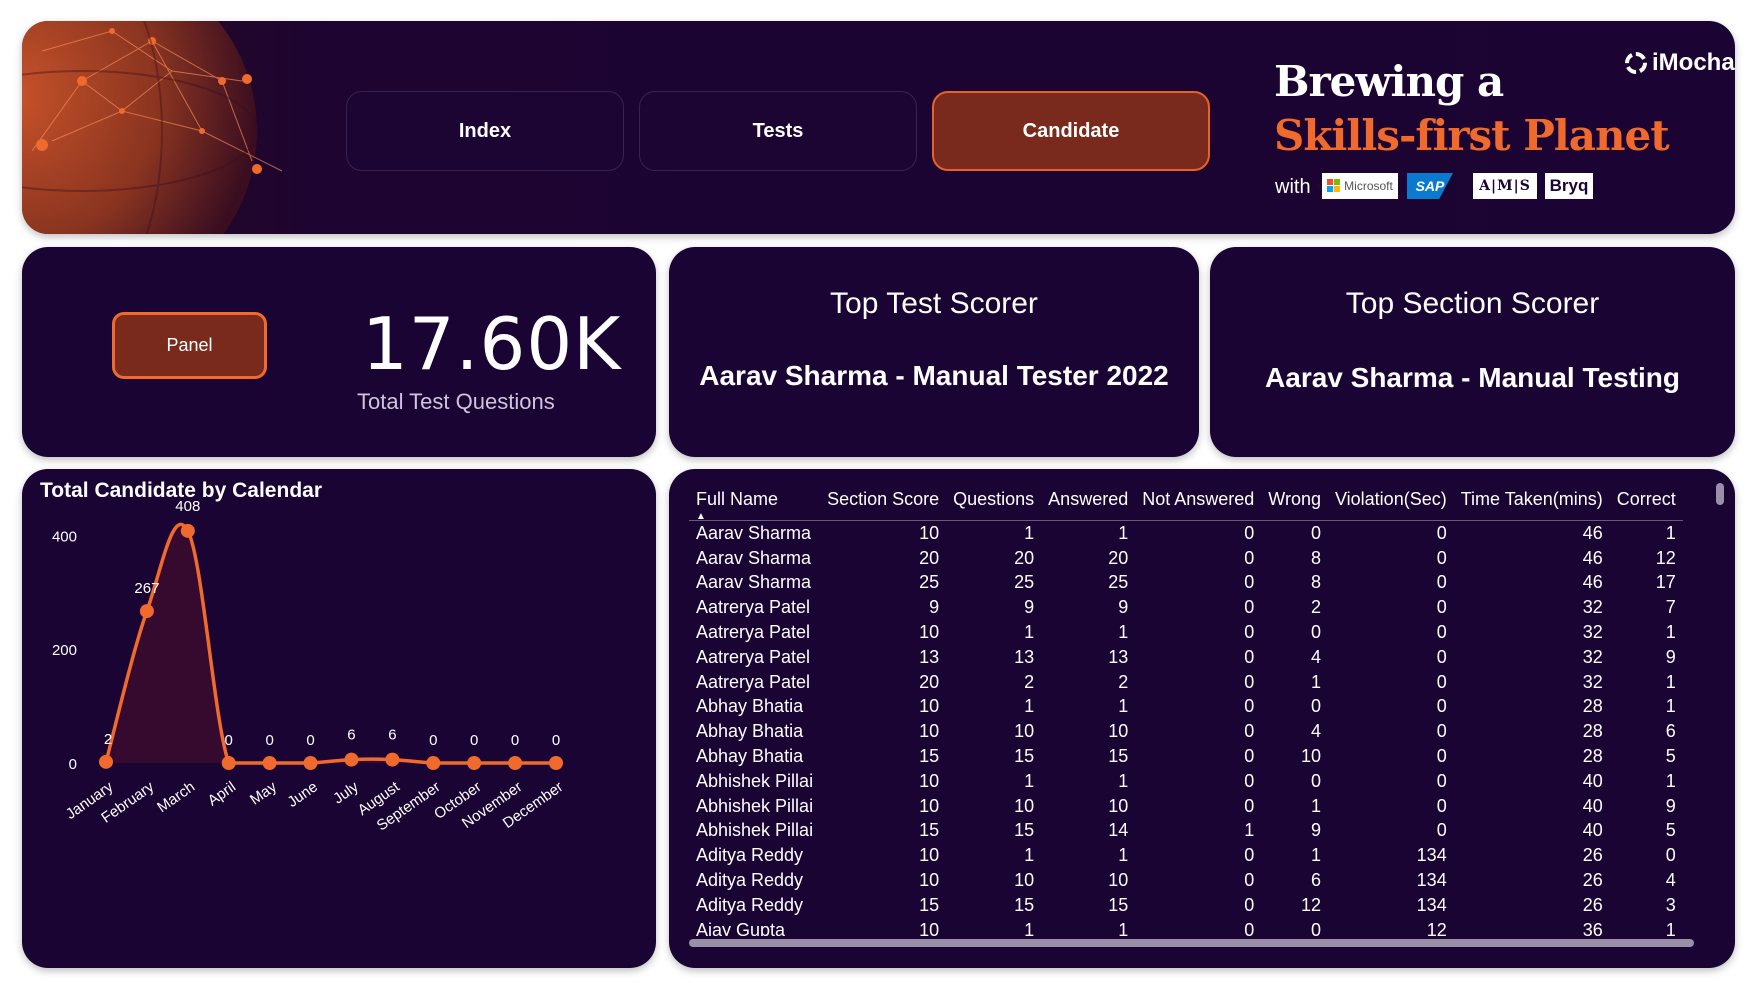 Image resolution: width=1757 pixels, height=983 pixels. What do you see at coordinates (1186, 756) in the screenshot?
I see `table-row: Abhay Bhatia 15 15 15 0 10 0 28 5` at bounding box center [1186, 756].